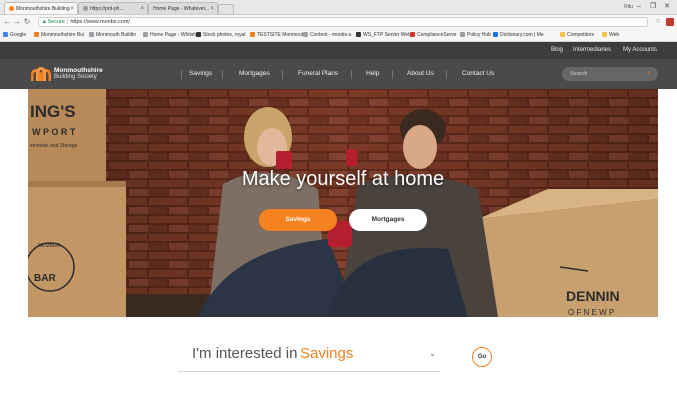  I want to click on search-placeholder: Search, so click(579, 74).